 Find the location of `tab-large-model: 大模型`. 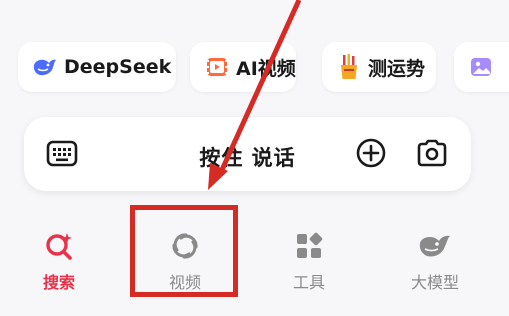

tab-large-model: 大模型 is located at coordinates (435, 259).